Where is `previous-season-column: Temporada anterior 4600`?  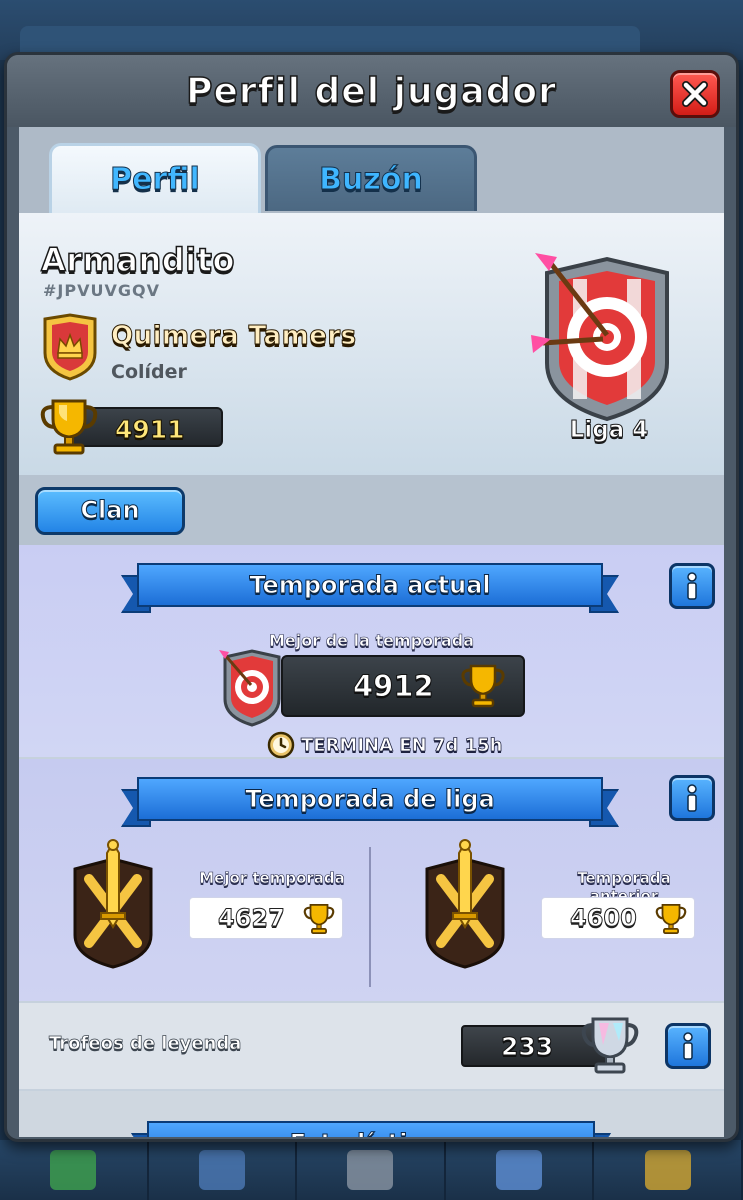 previous-season-column: Temporada anterior 4600 is located at coordinates (541, 914).